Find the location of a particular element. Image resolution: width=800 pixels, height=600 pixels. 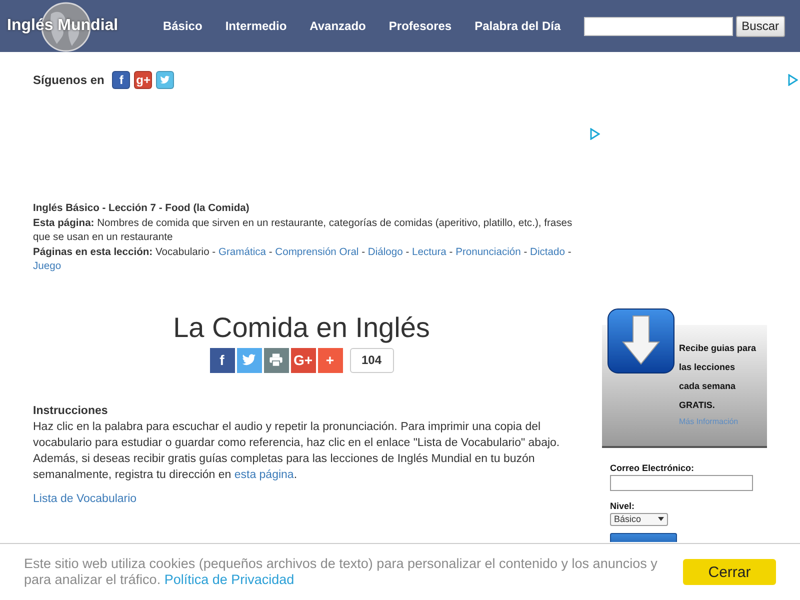

nav-link: Intermedio is located at coordinates (256, 26).